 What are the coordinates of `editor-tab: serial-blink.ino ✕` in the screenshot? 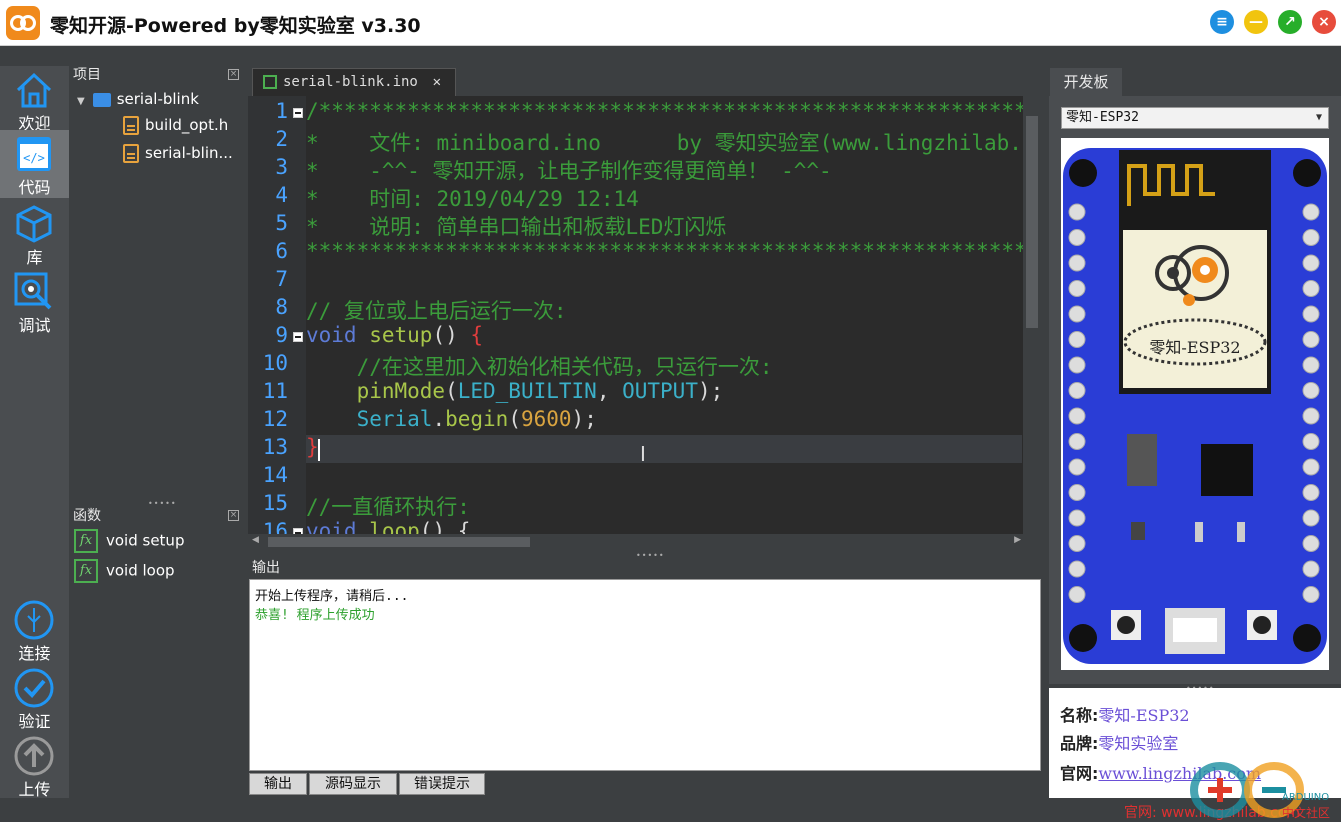 It's located at (354, 82).